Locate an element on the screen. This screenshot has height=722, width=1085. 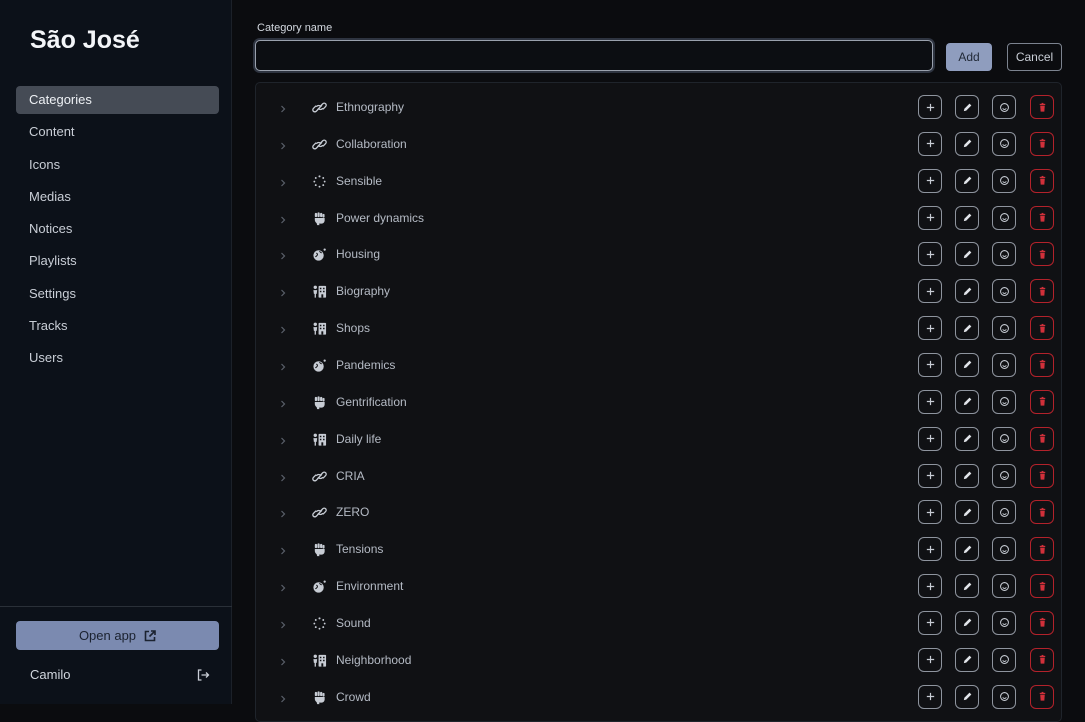
sidebar-item-users: Users is located at coordinates (117, 358).